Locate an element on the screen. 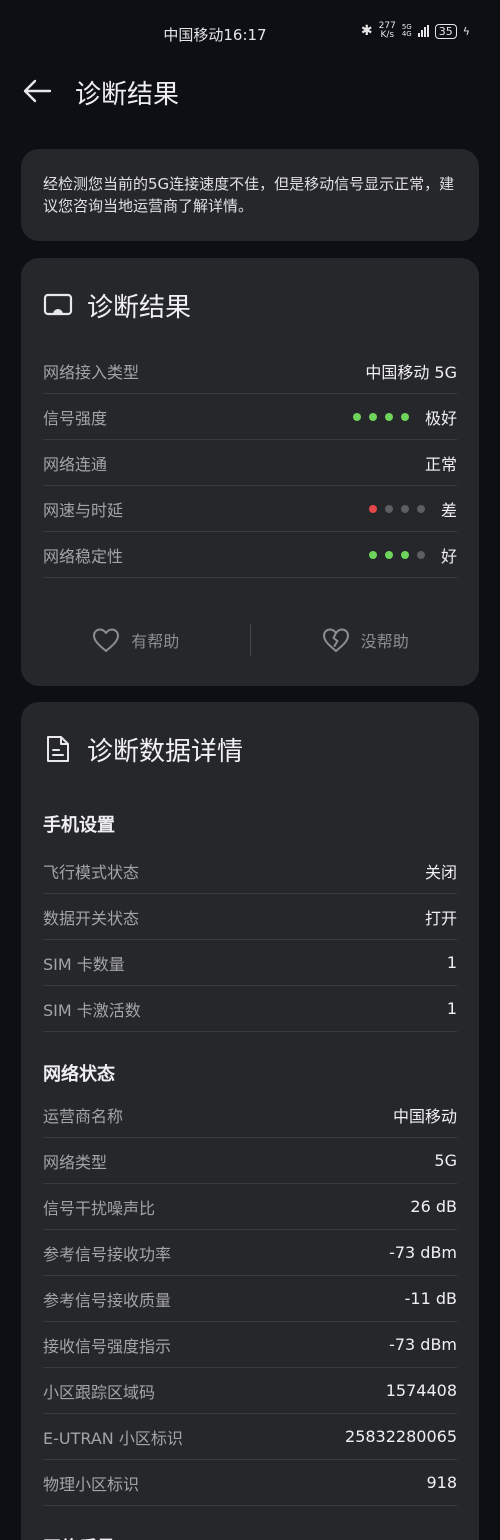 The height and width of the screenshot is (1540, 500). network-monitor-icon is located at coordinates (58, 304).